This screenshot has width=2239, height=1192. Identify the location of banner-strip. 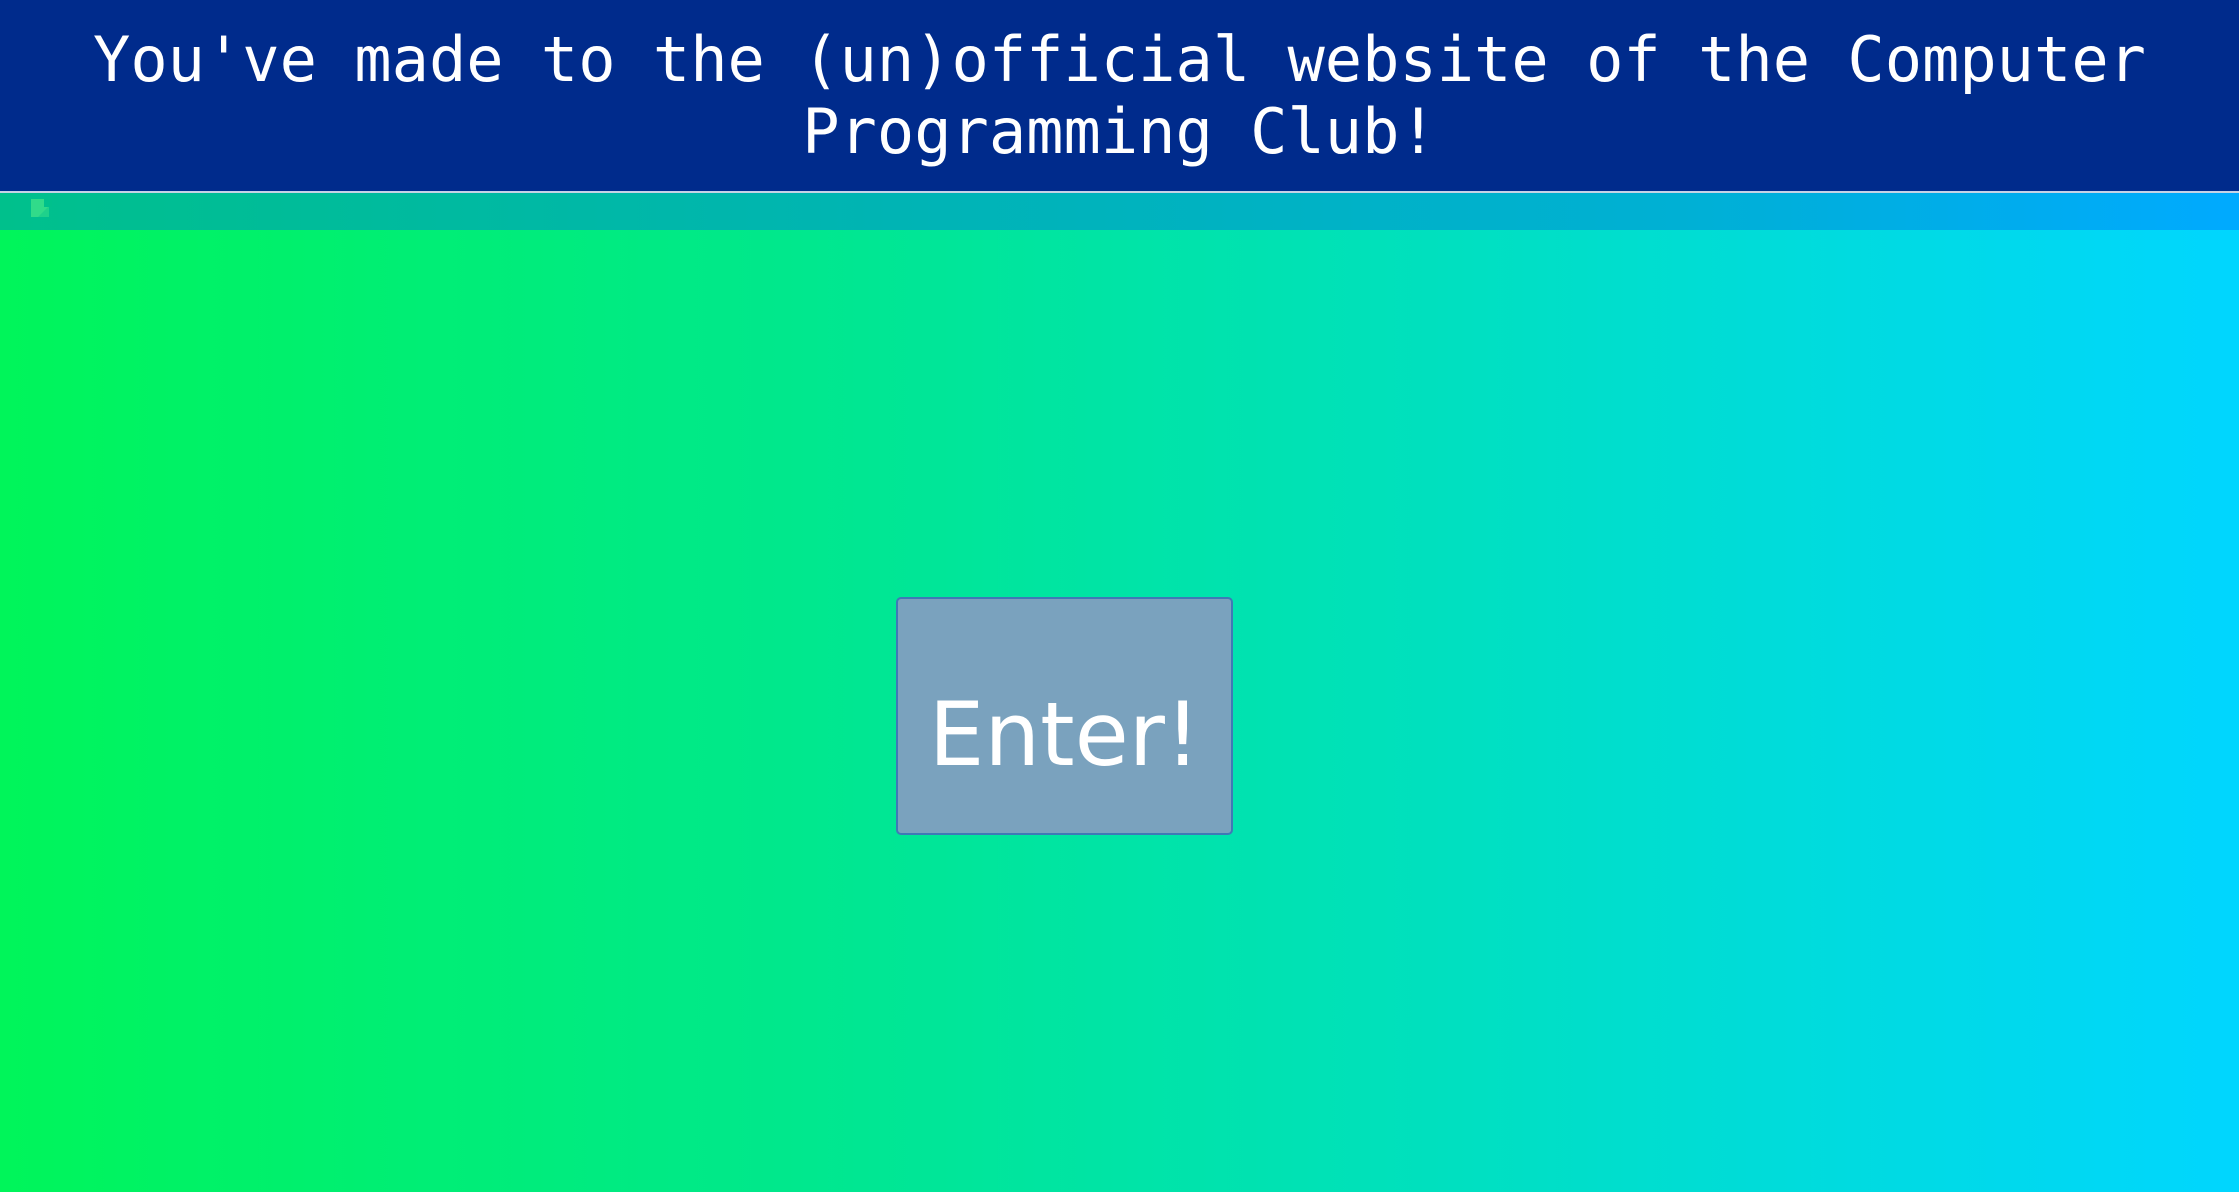
(1119, 211).